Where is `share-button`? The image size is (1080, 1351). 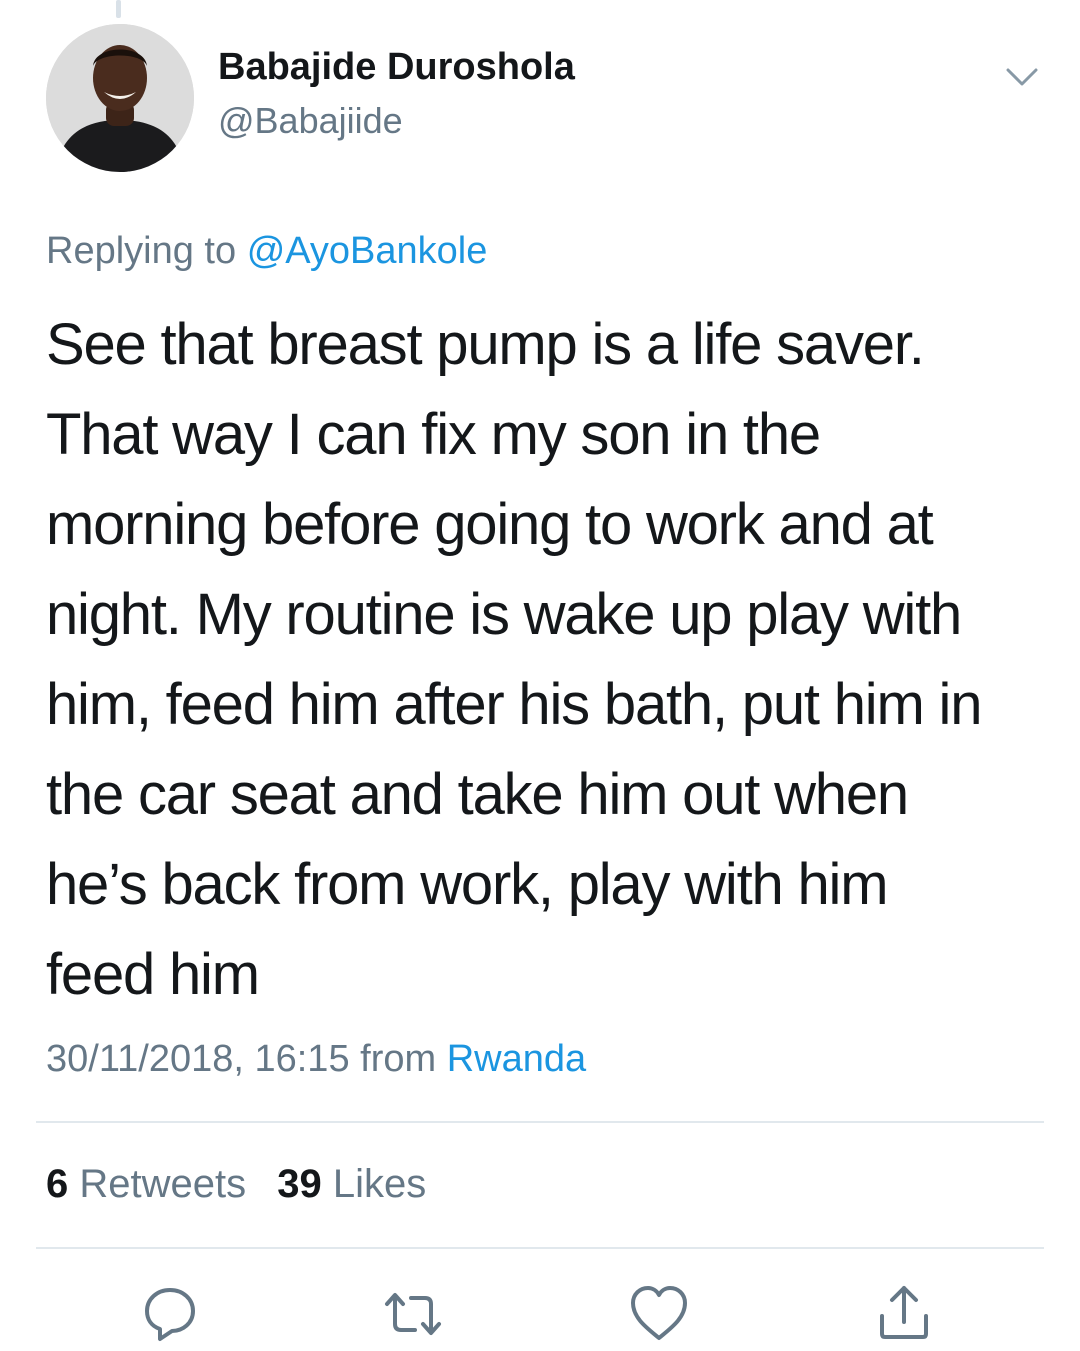 share-button is located at coordinates (904, 1314).